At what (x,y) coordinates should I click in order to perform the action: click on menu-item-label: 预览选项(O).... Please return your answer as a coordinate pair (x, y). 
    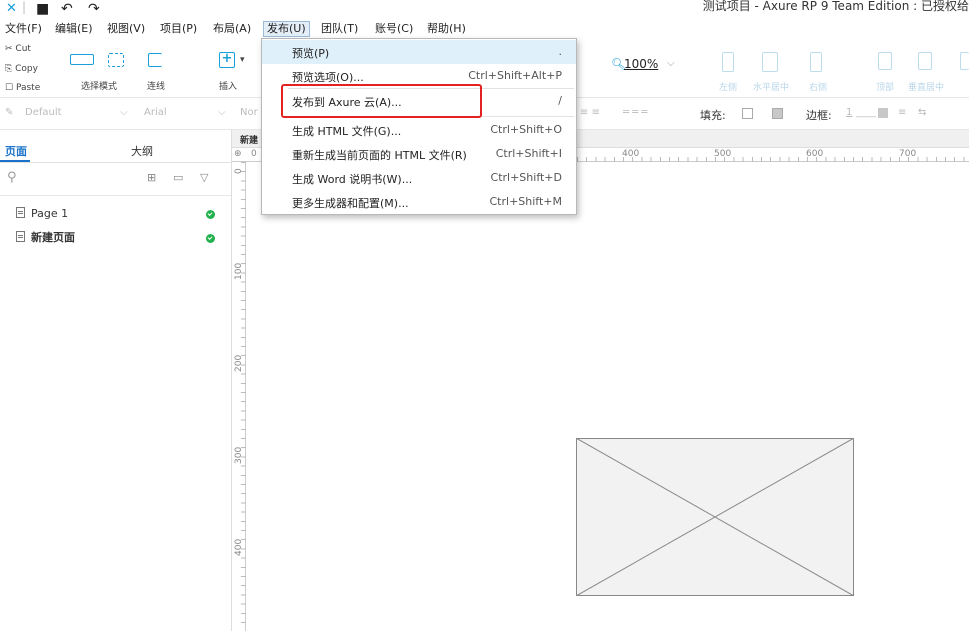
    Looking at the image, I should click on (328, 77).